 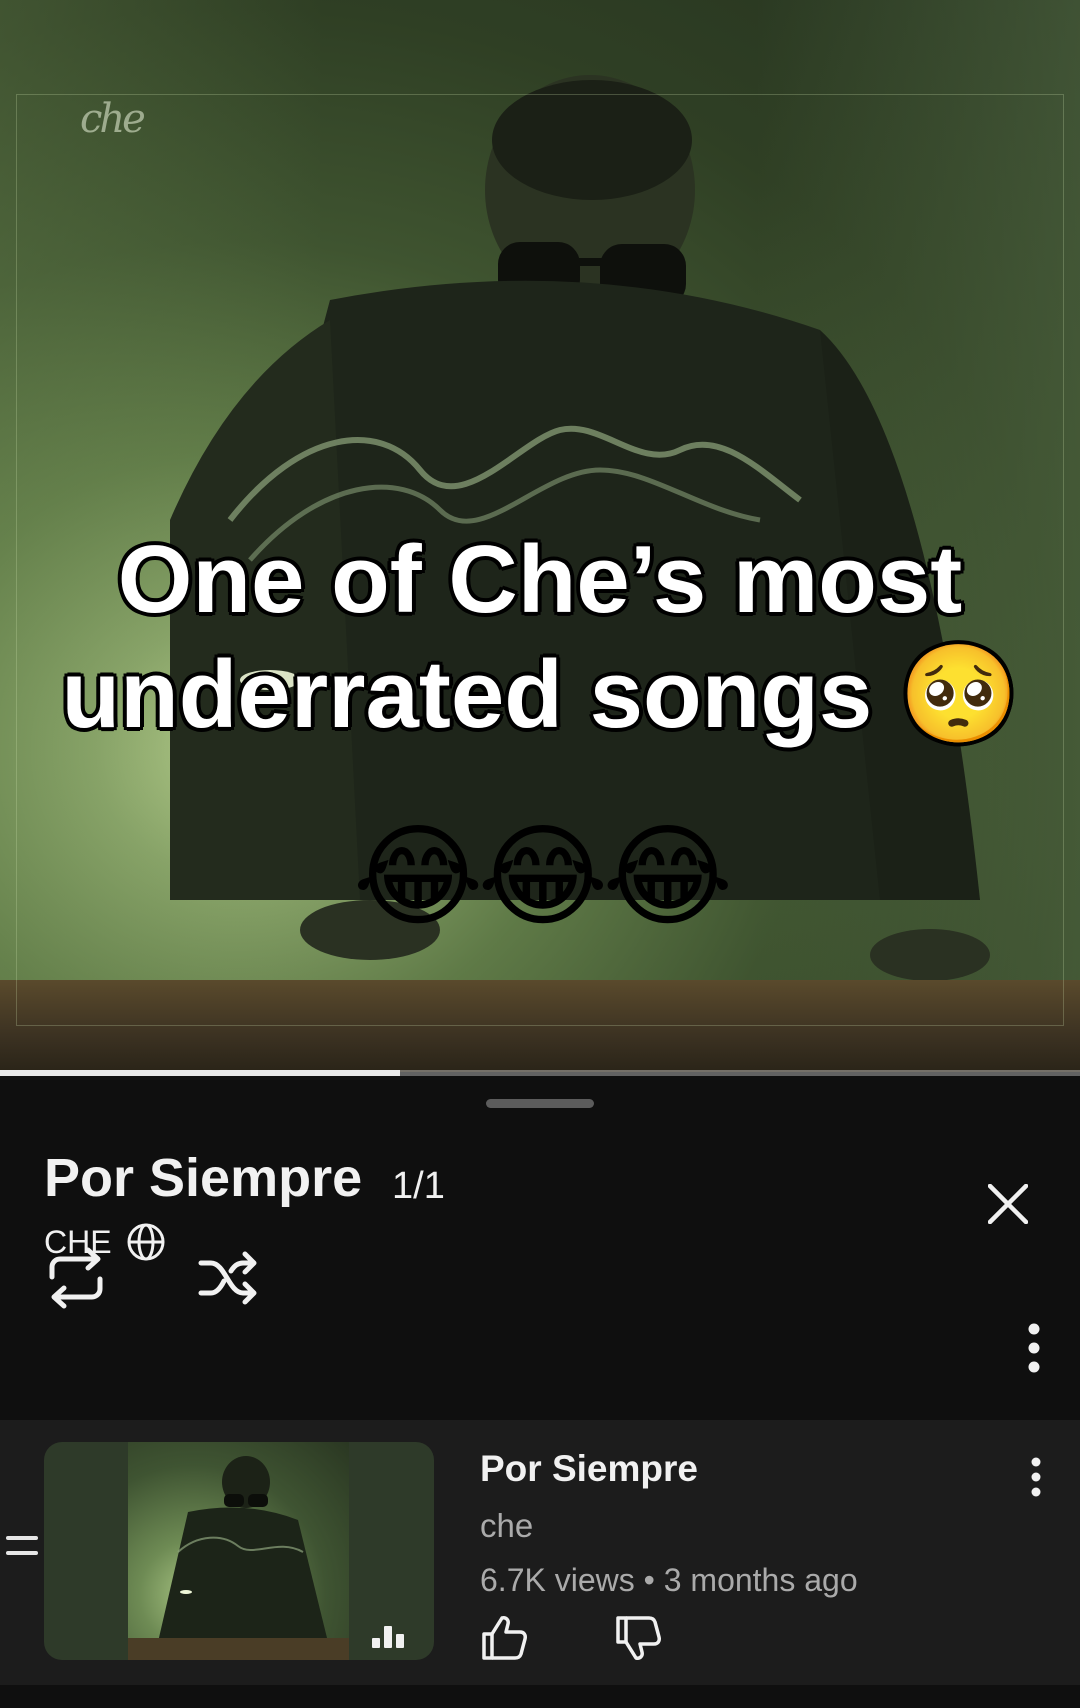 I want to click on like-button, so click(x=504, y=1638).